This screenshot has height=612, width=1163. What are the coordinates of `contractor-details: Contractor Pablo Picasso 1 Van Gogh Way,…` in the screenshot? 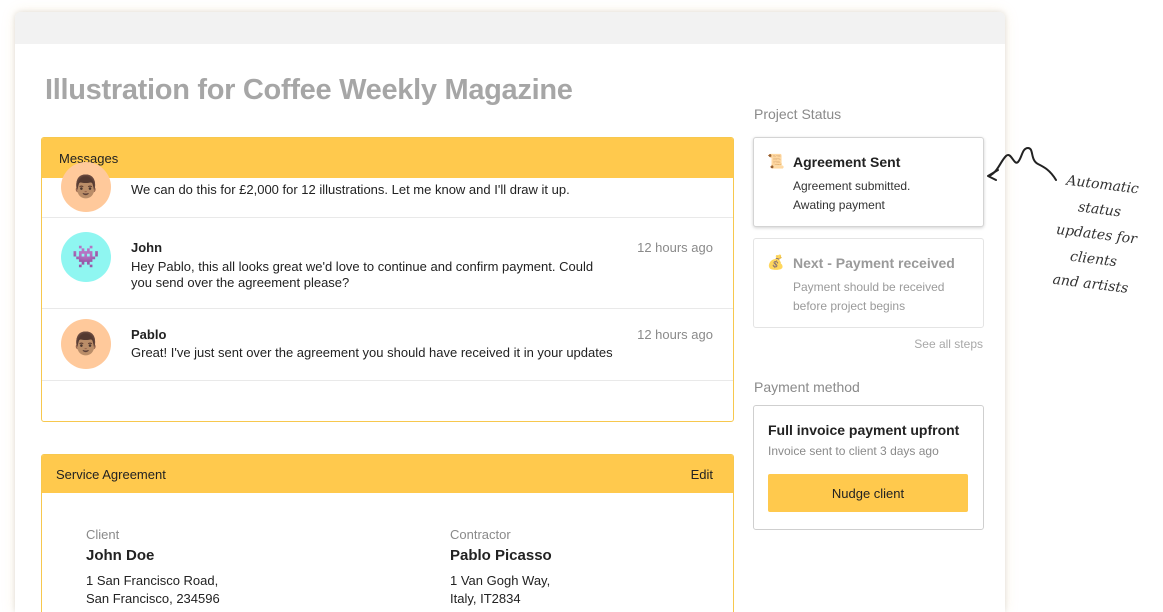 It's located at (501, 567).